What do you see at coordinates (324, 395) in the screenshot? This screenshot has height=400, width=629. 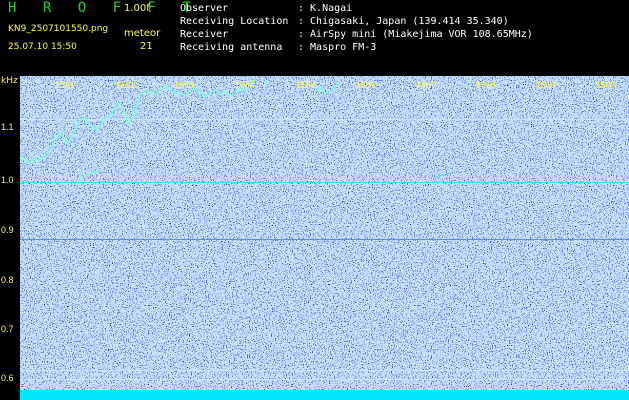 I see `bottom-strip` at bounding box center [324, 395].